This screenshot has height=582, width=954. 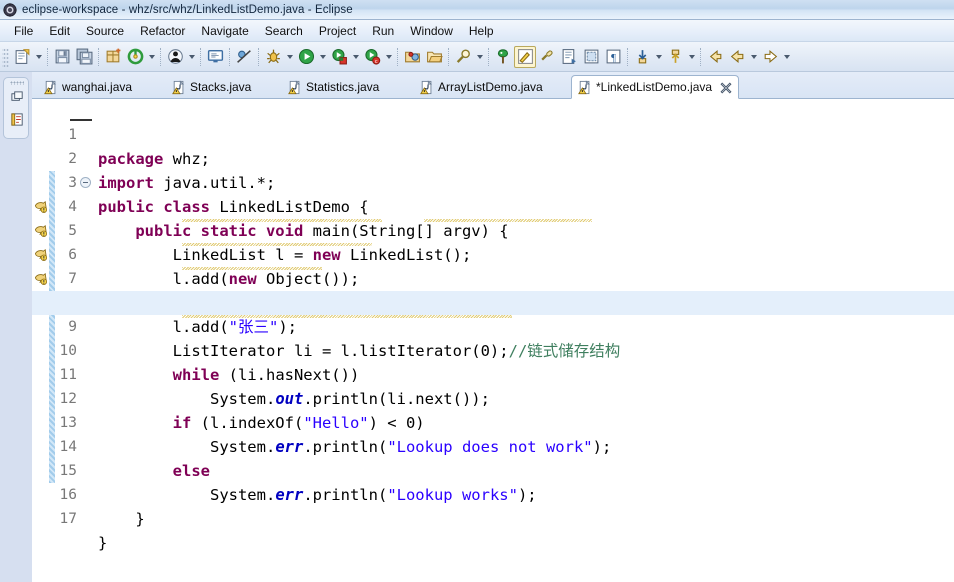 What do you see at coordinates (191, 57) in the screenshot?
I see `open-type-dropdown-arrow` at bounding box center [191, 57].